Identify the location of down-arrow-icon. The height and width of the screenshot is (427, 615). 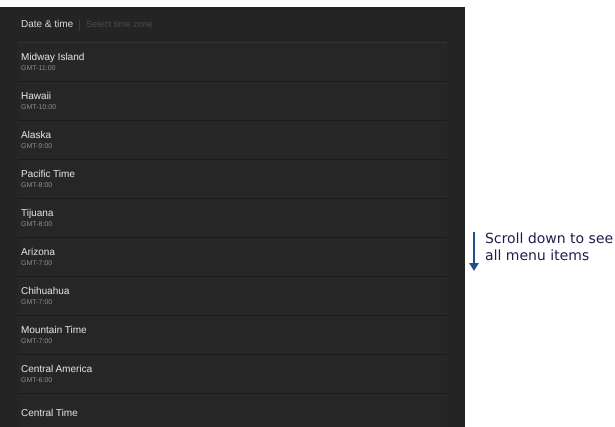
(474, 252).